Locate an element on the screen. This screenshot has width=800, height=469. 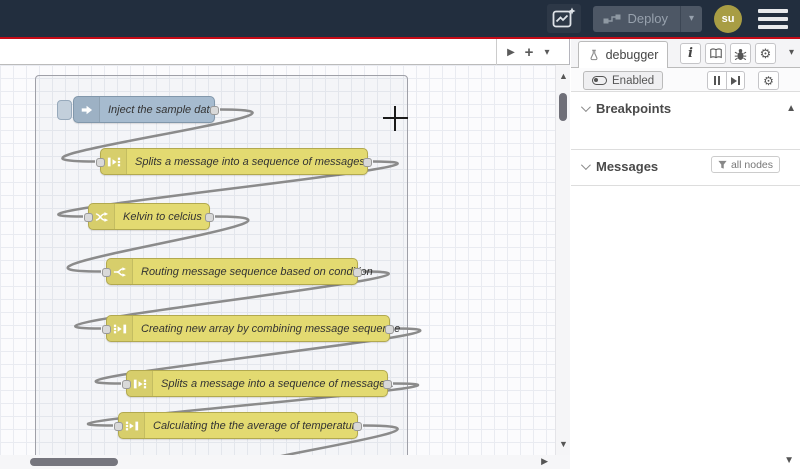
deploy-button-label: Deploy is located at coordinates (647, 18).